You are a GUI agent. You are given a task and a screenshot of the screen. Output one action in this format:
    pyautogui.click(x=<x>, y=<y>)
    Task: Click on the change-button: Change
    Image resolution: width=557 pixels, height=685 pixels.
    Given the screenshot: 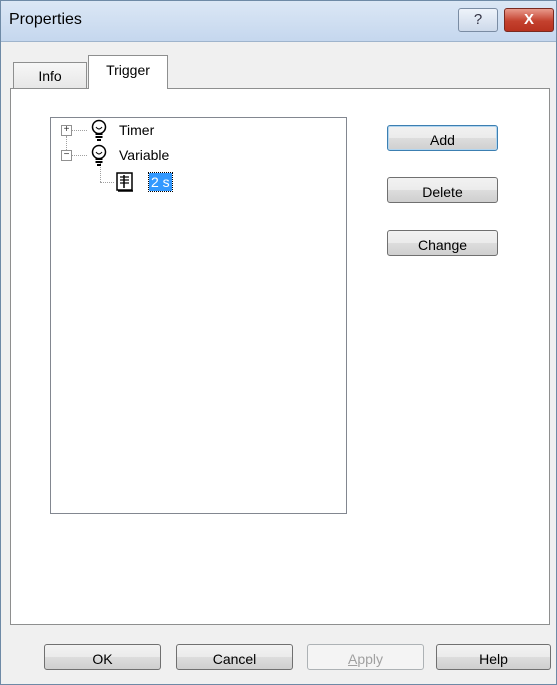 What is the action you would take?
    pyautogui.click(x=442, y=243)
    